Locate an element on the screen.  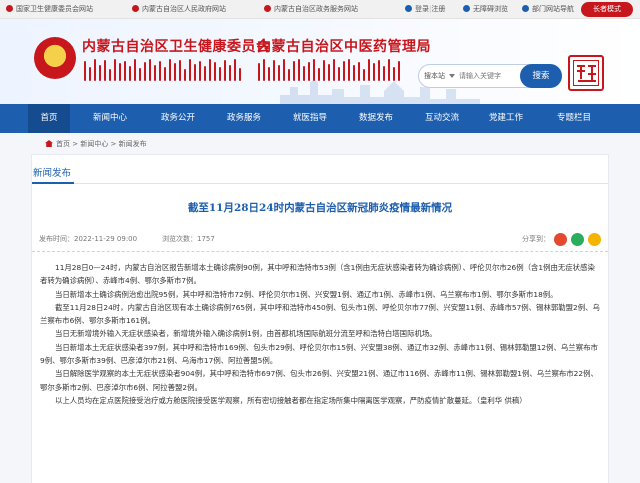
nav-home: 首页 is located at coordinates (49, 118).